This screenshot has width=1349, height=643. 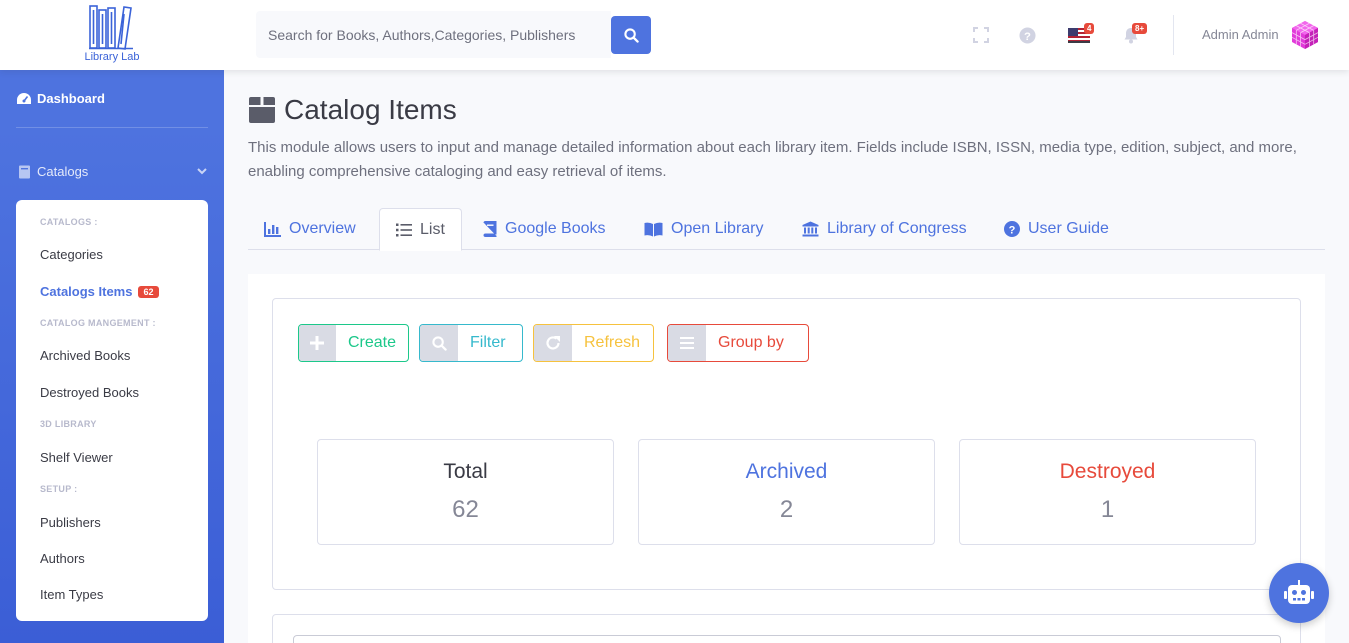 I want to click on refresh-icon, so click(x=553, y=343).